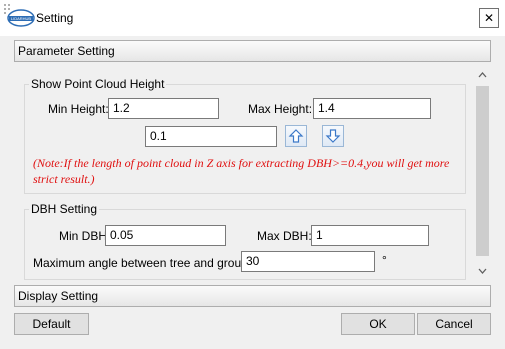 This screenshot has height=349, width=505. I want to click on max-dbh-field: 1, so click(370, 235).